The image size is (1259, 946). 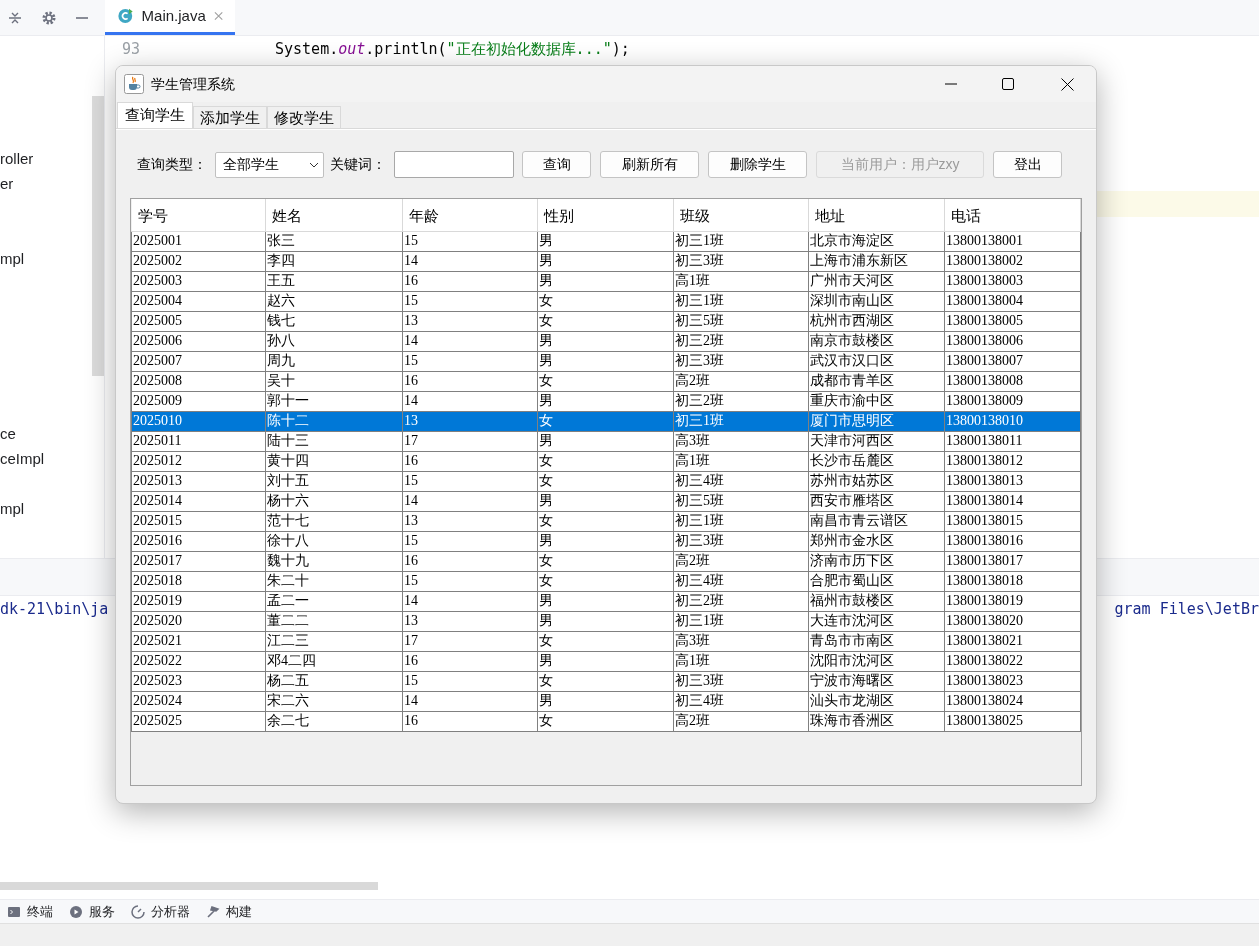 I want to click on table-cell: 13800138017, so click(x=1012, y=561).